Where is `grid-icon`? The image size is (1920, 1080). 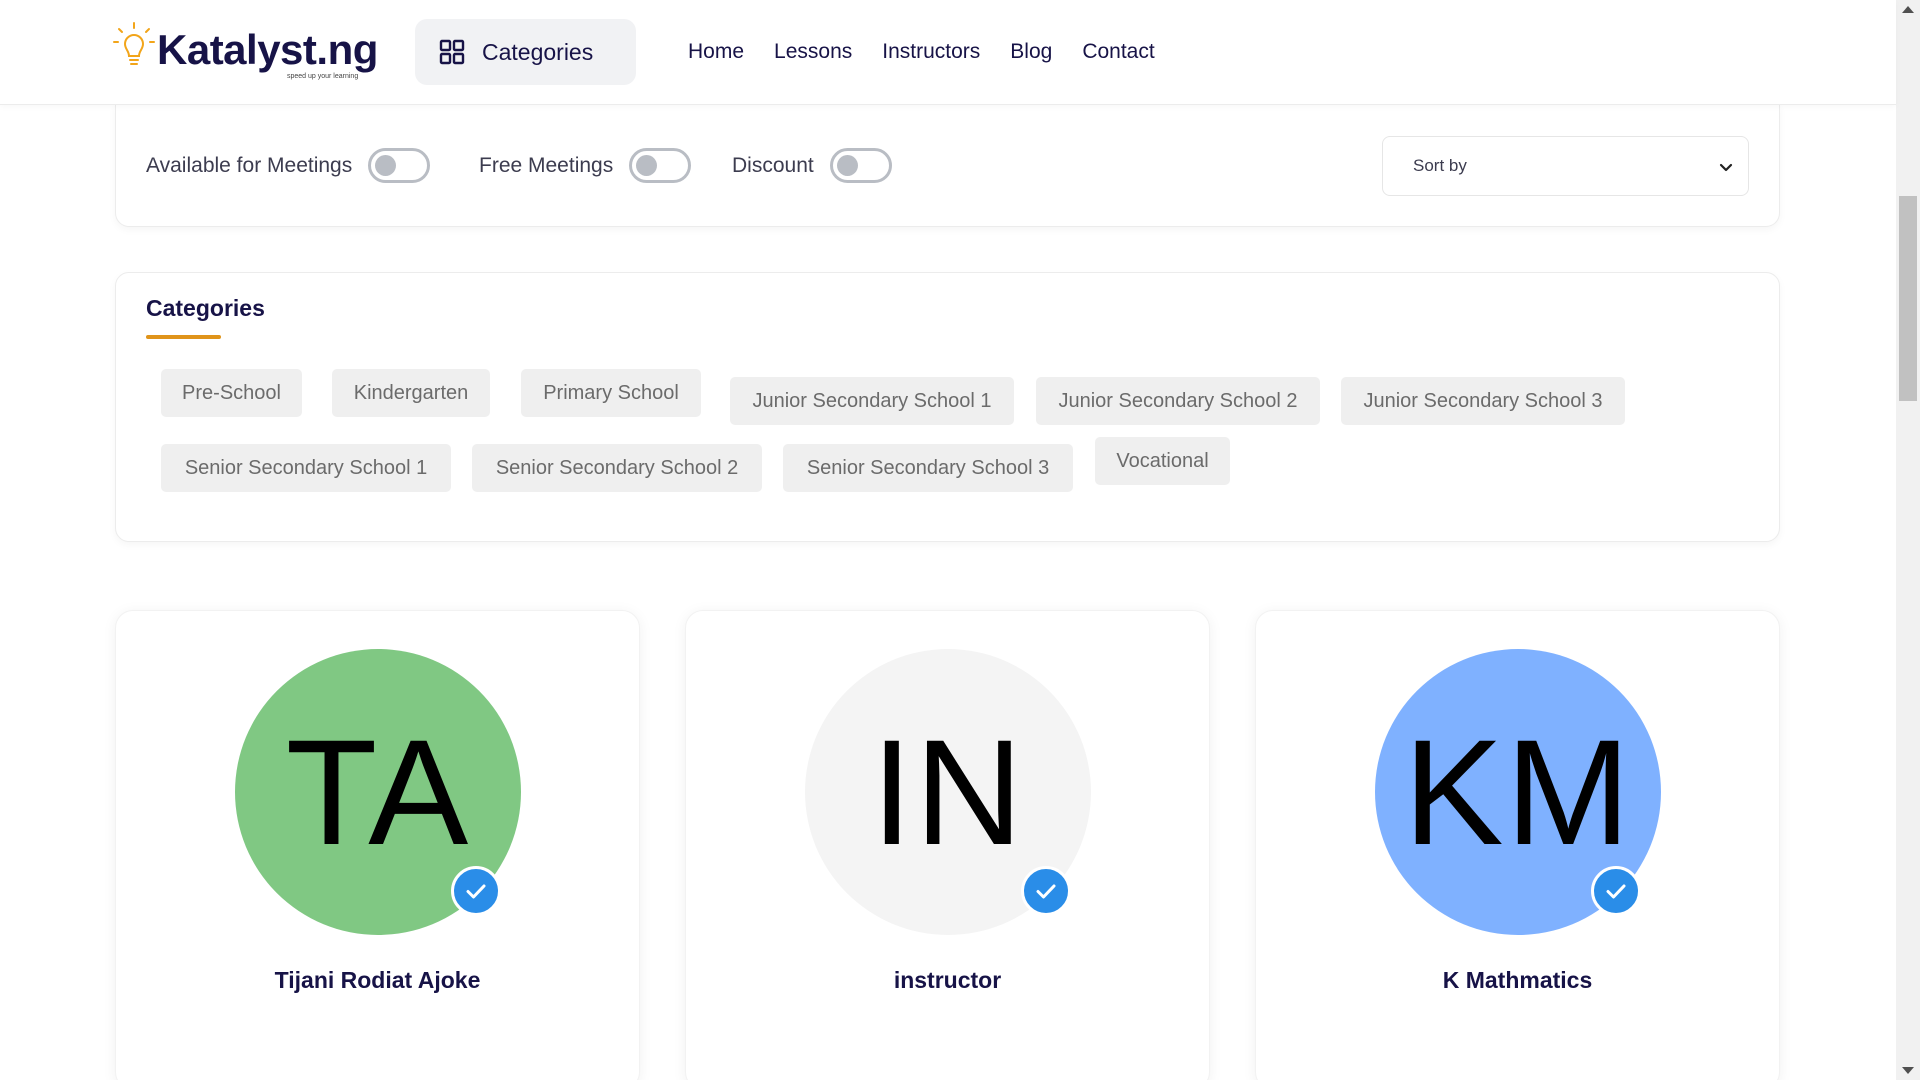
grid-icon is located at coordinates (452, 52).